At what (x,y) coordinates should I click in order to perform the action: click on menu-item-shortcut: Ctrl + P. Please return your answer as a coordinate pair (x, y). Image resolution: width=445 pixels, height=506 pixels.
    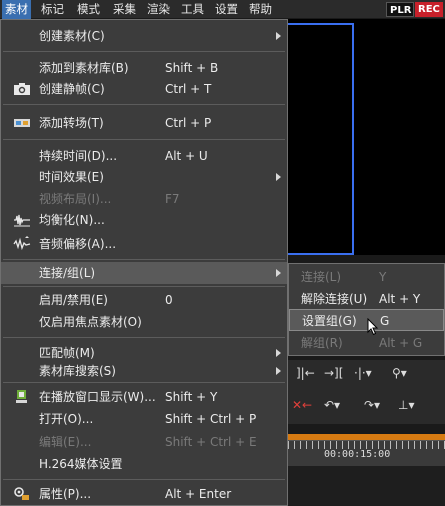
    Looking at the image, I should click on (188, 123).